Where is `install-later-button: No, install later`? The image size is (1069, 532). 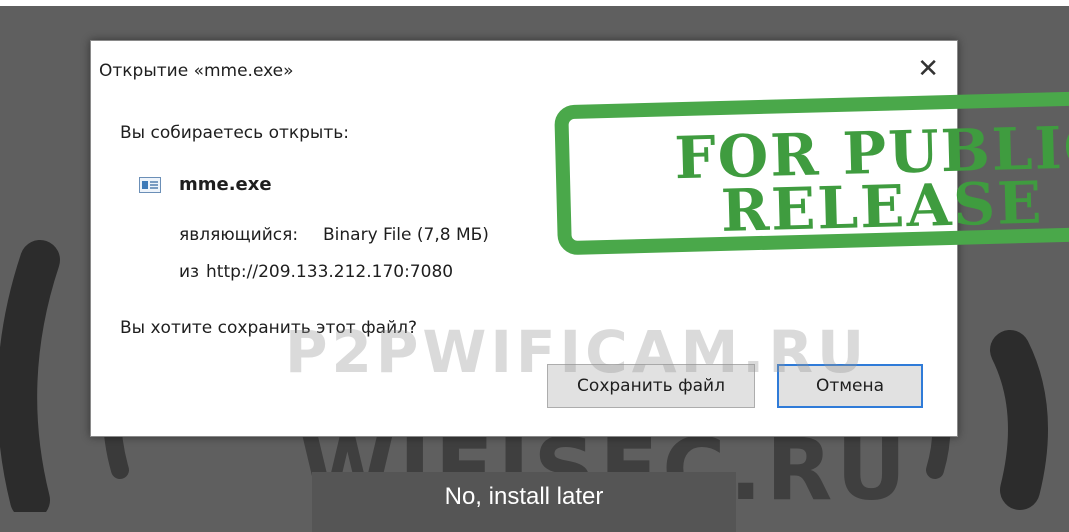 install-later-button: No, install later is located at coordinates (524, 502).